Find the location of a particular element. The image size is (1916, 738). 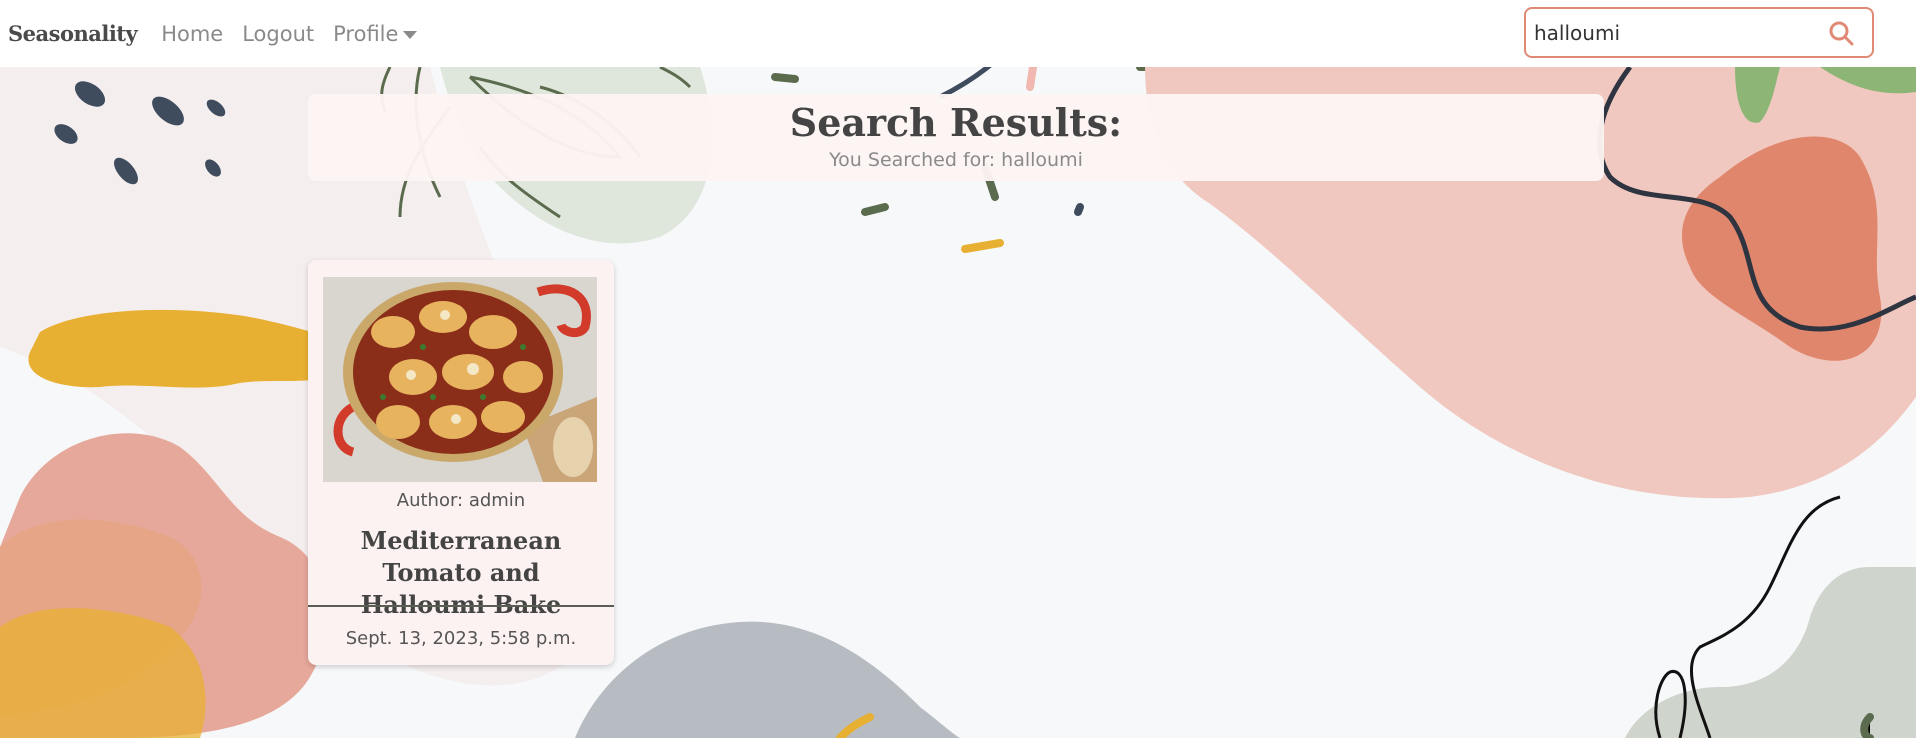

card-date: Sept. 13, 2023, 5:58 p.m. is located at coordinates (461, 638).